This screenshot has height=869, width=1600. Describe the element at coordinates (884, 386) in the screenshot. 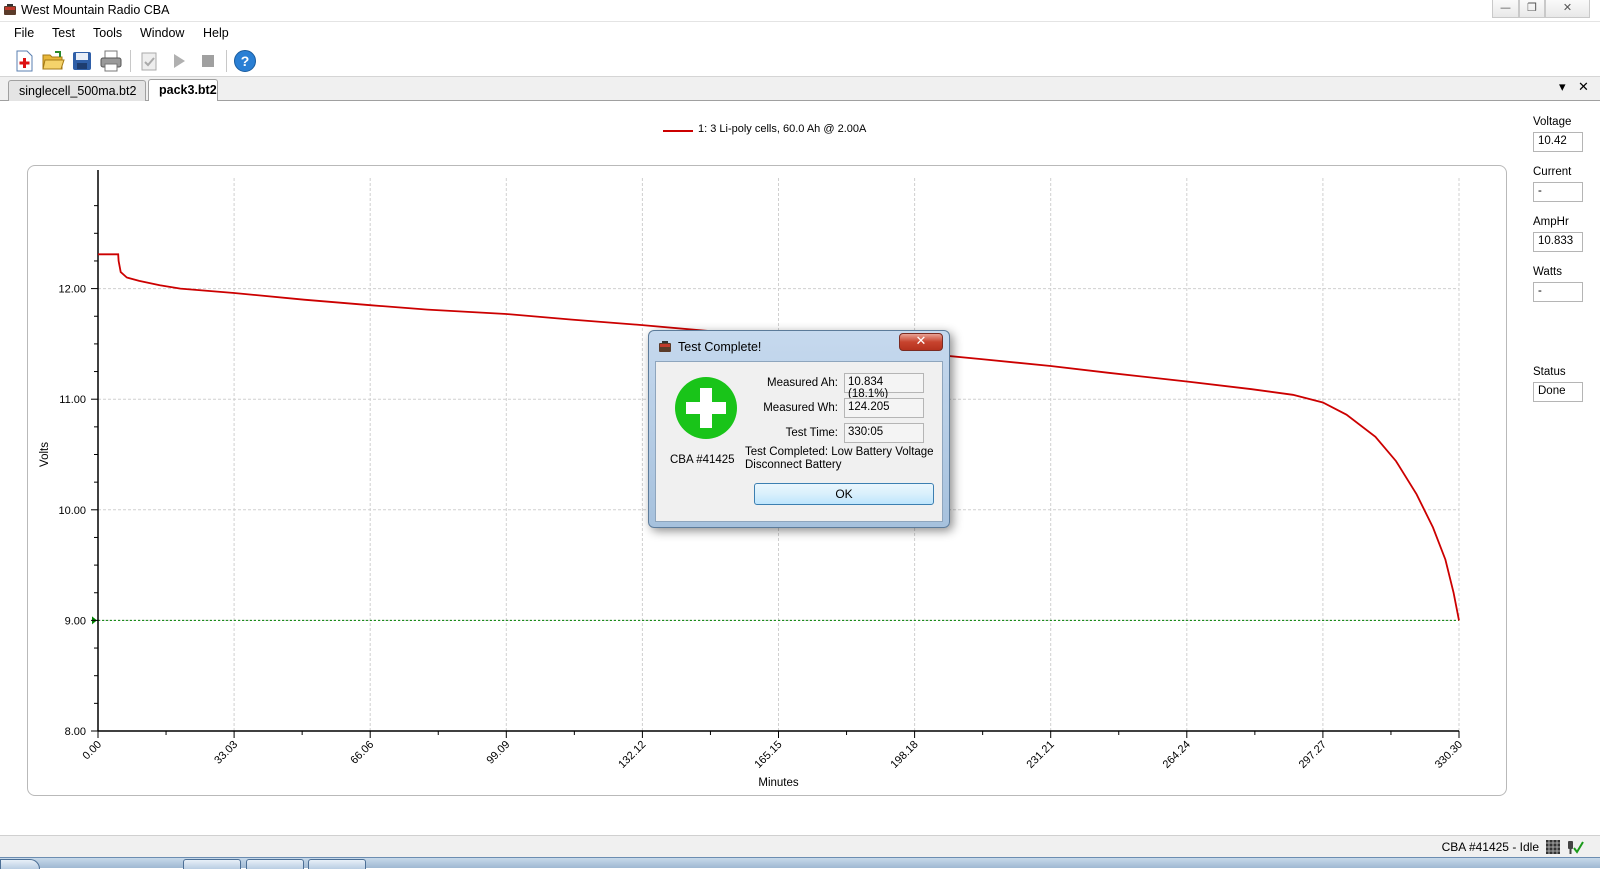

I see `measured-ah-value: 10.834 (18.1%)` at that location.